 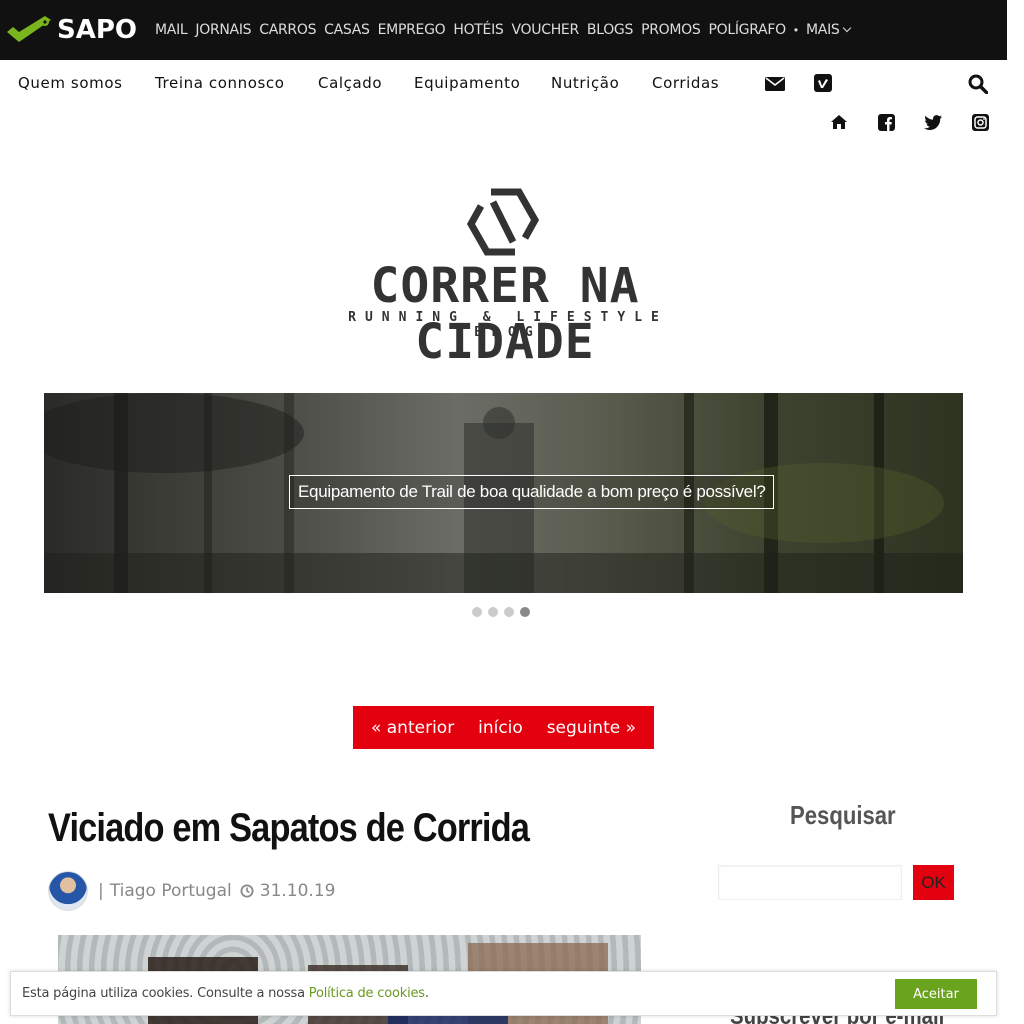 What do you see at coordinates (70, 83) in the screenshot?
I see `nav-quem-somos: Quem somos` at bounding box center [70, 83].